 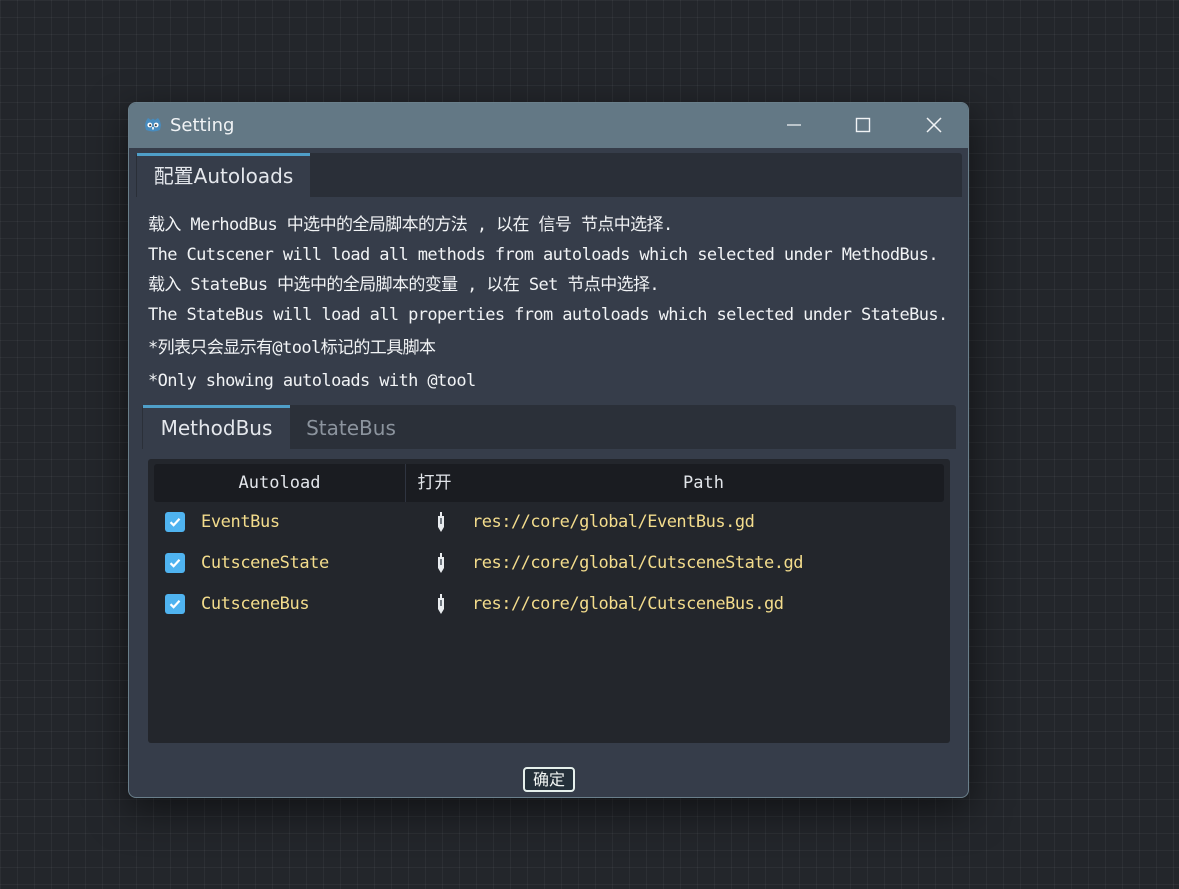 I want to click on maximize-button, so click(x=863, y=125).